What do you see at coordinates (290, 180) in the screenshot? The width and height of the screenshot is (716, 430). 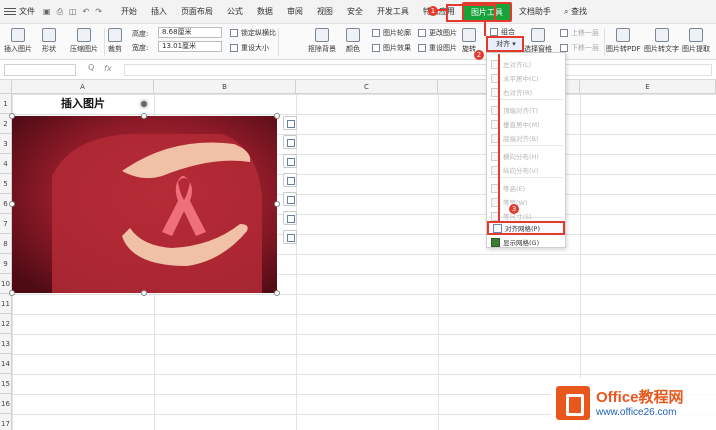 I see `picture-style-icon` at bounding box center [290, 180].